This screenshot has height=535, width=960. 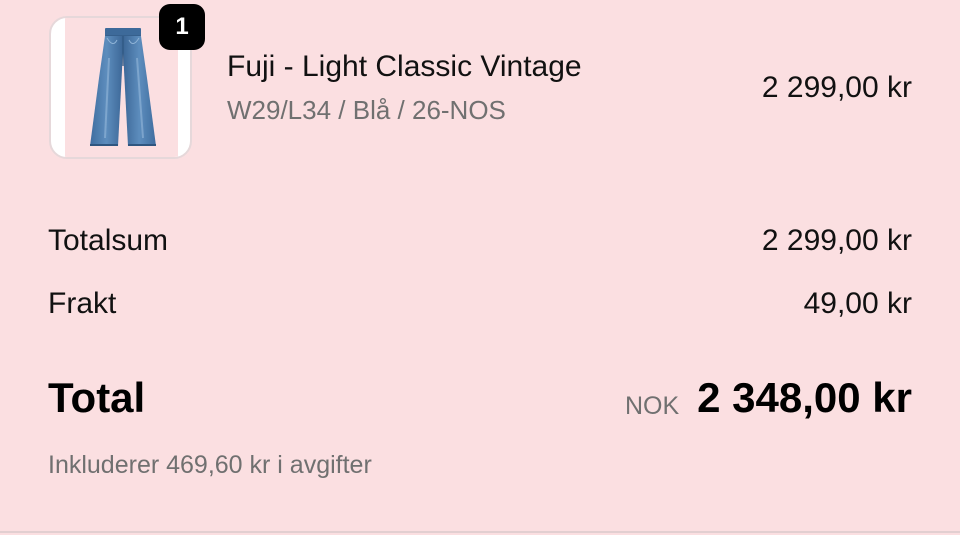 What do you see at coordinates (857, 303) in the screenshot?
I see `shipping-value: 49,00 kr` at bounding box center [857, 303].